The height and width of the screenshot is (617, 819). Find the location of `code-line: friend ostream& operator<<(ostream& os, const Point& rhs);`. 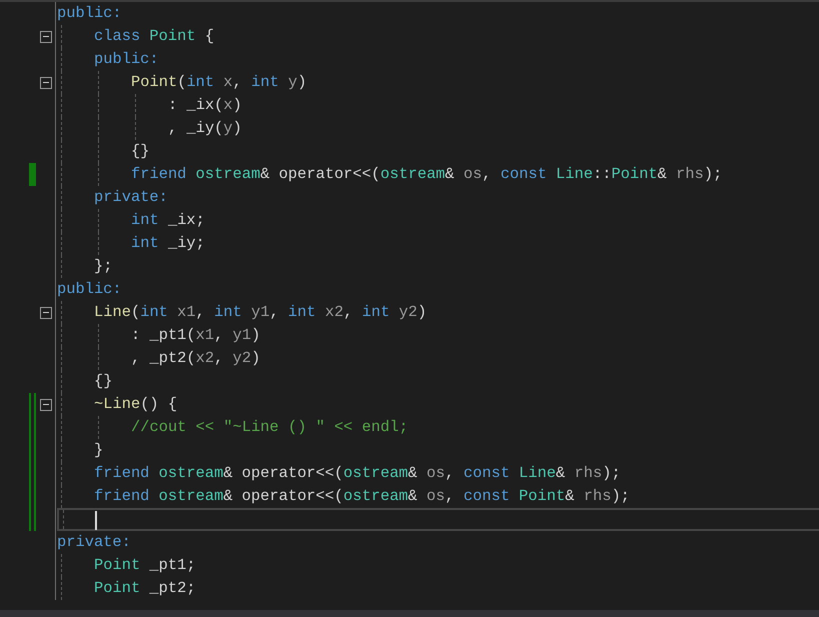

code-line: friend ostream& operator<<(ostream& os, const Point& rhs); is located at coordinates (362, 496).